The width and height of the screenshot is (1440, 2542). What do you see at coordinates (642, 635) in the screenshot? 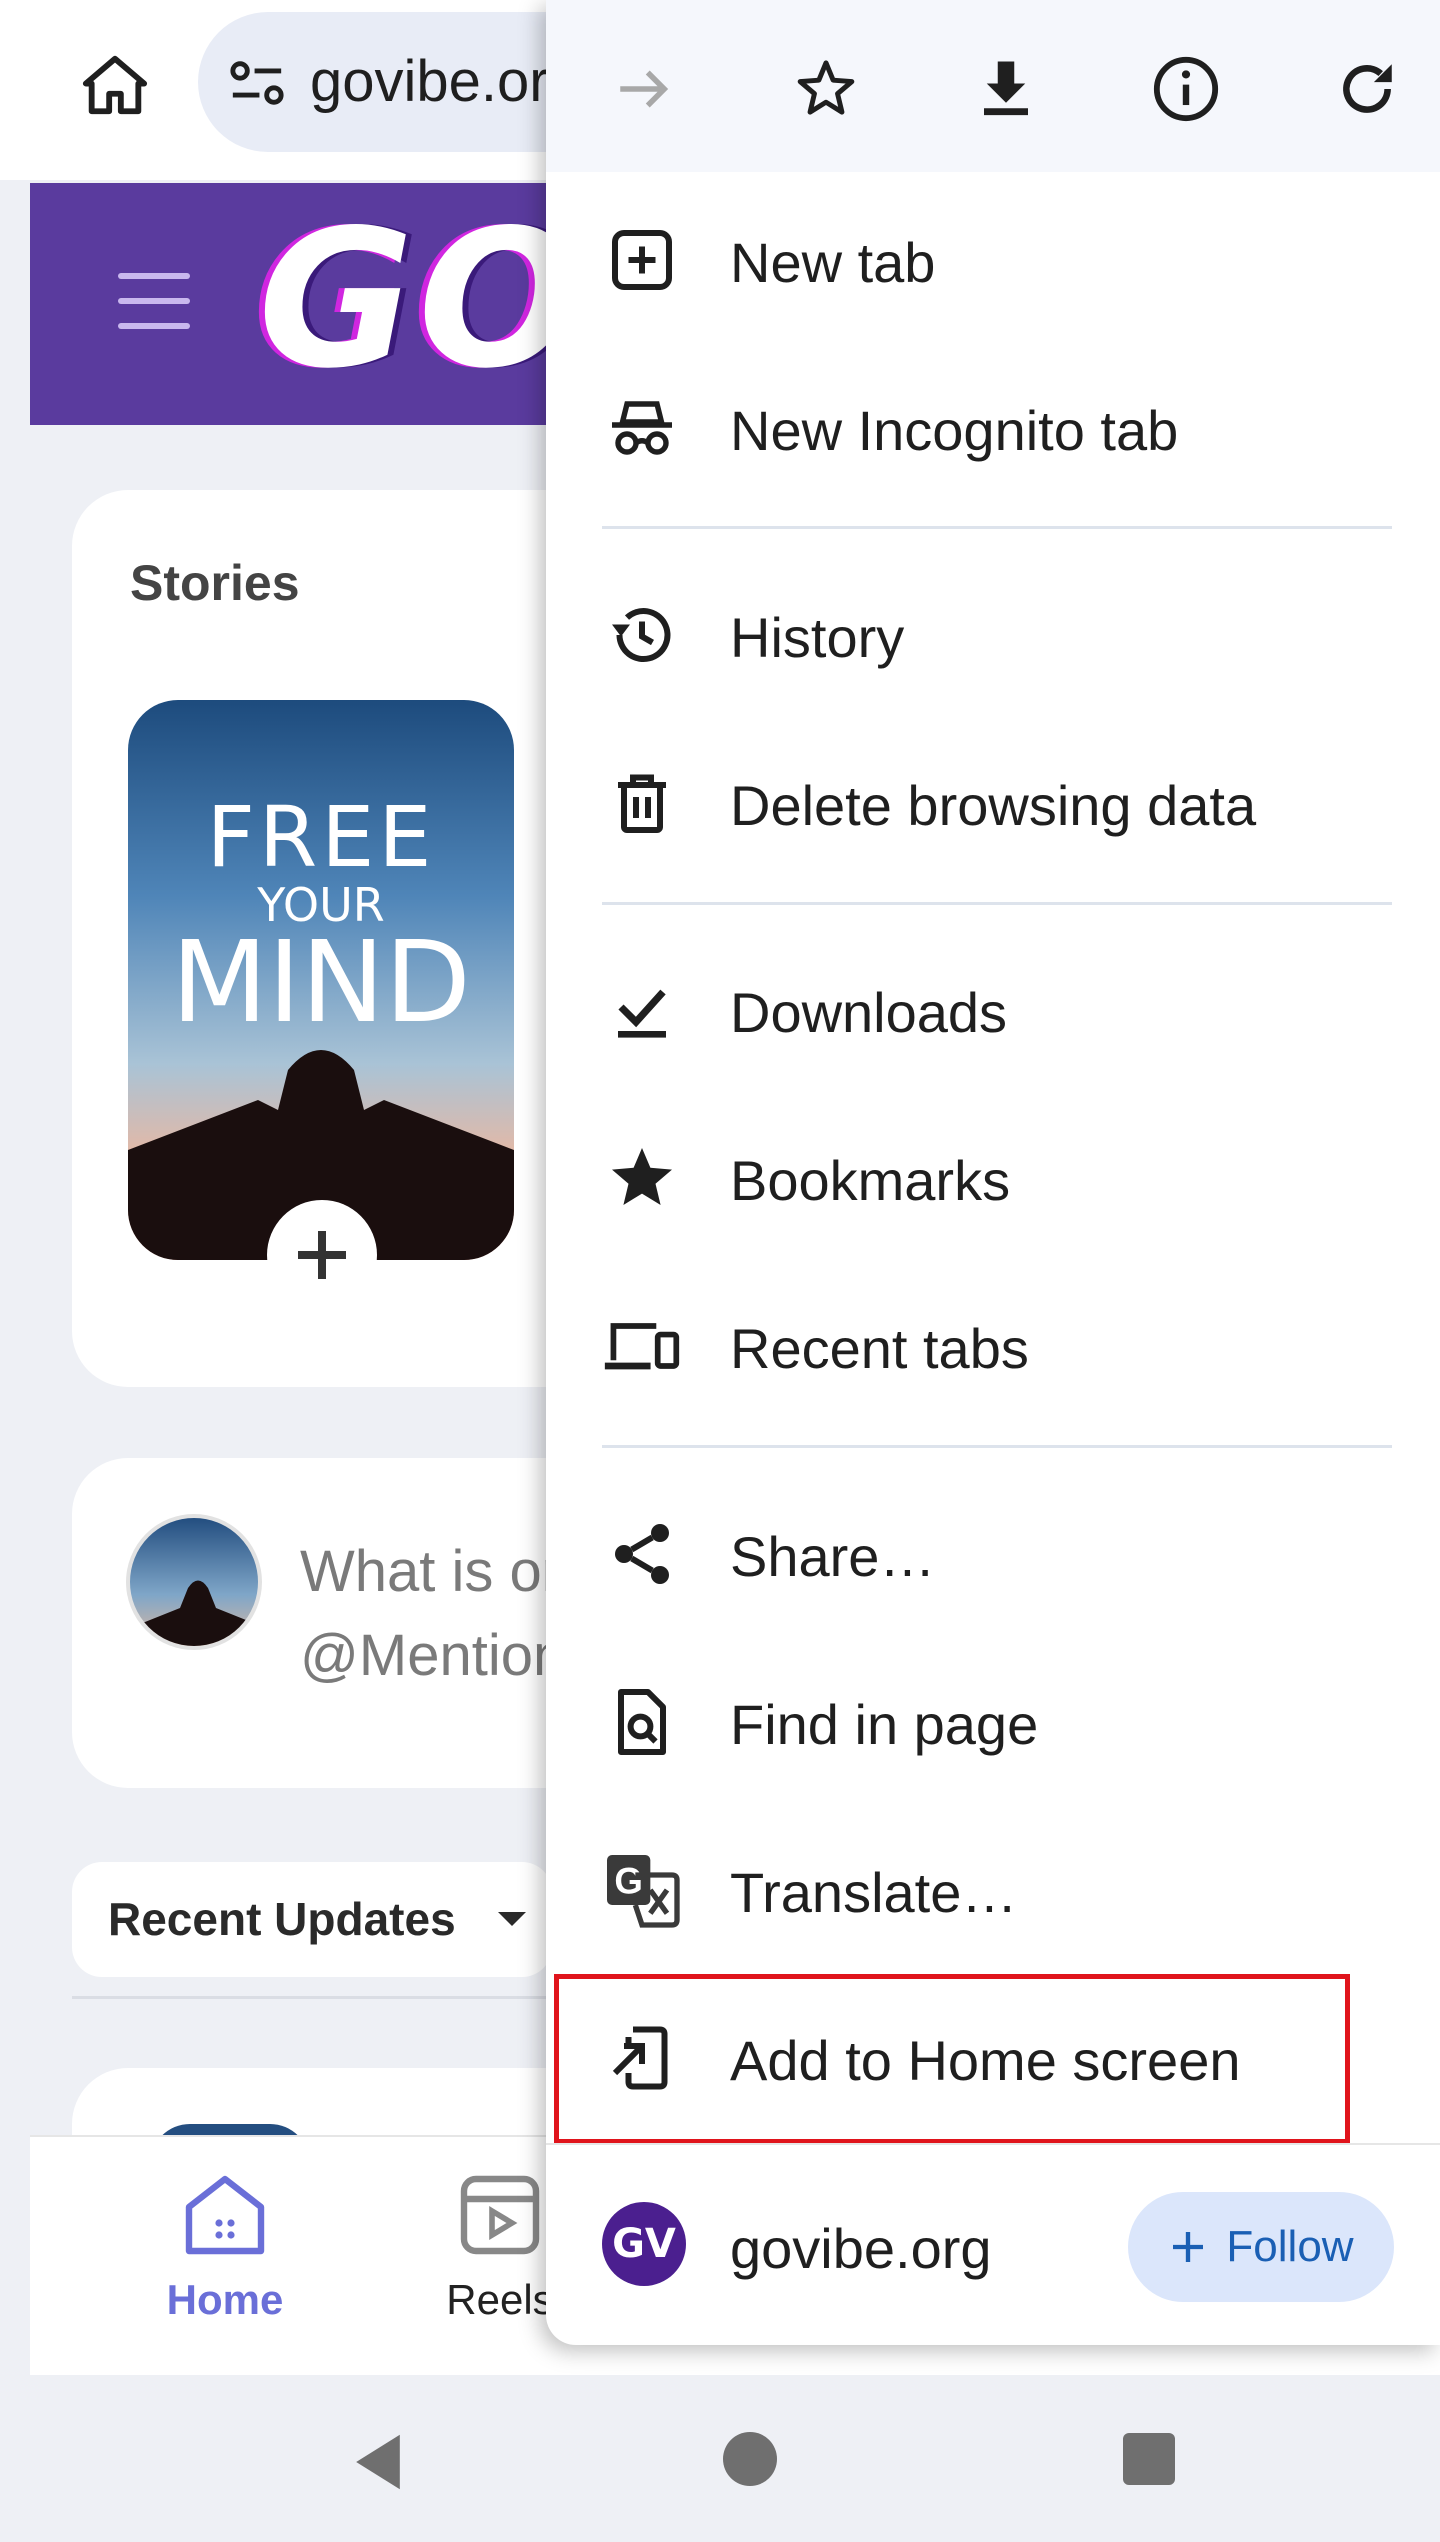
I see `history-icon` at bounding box center [642, 635].